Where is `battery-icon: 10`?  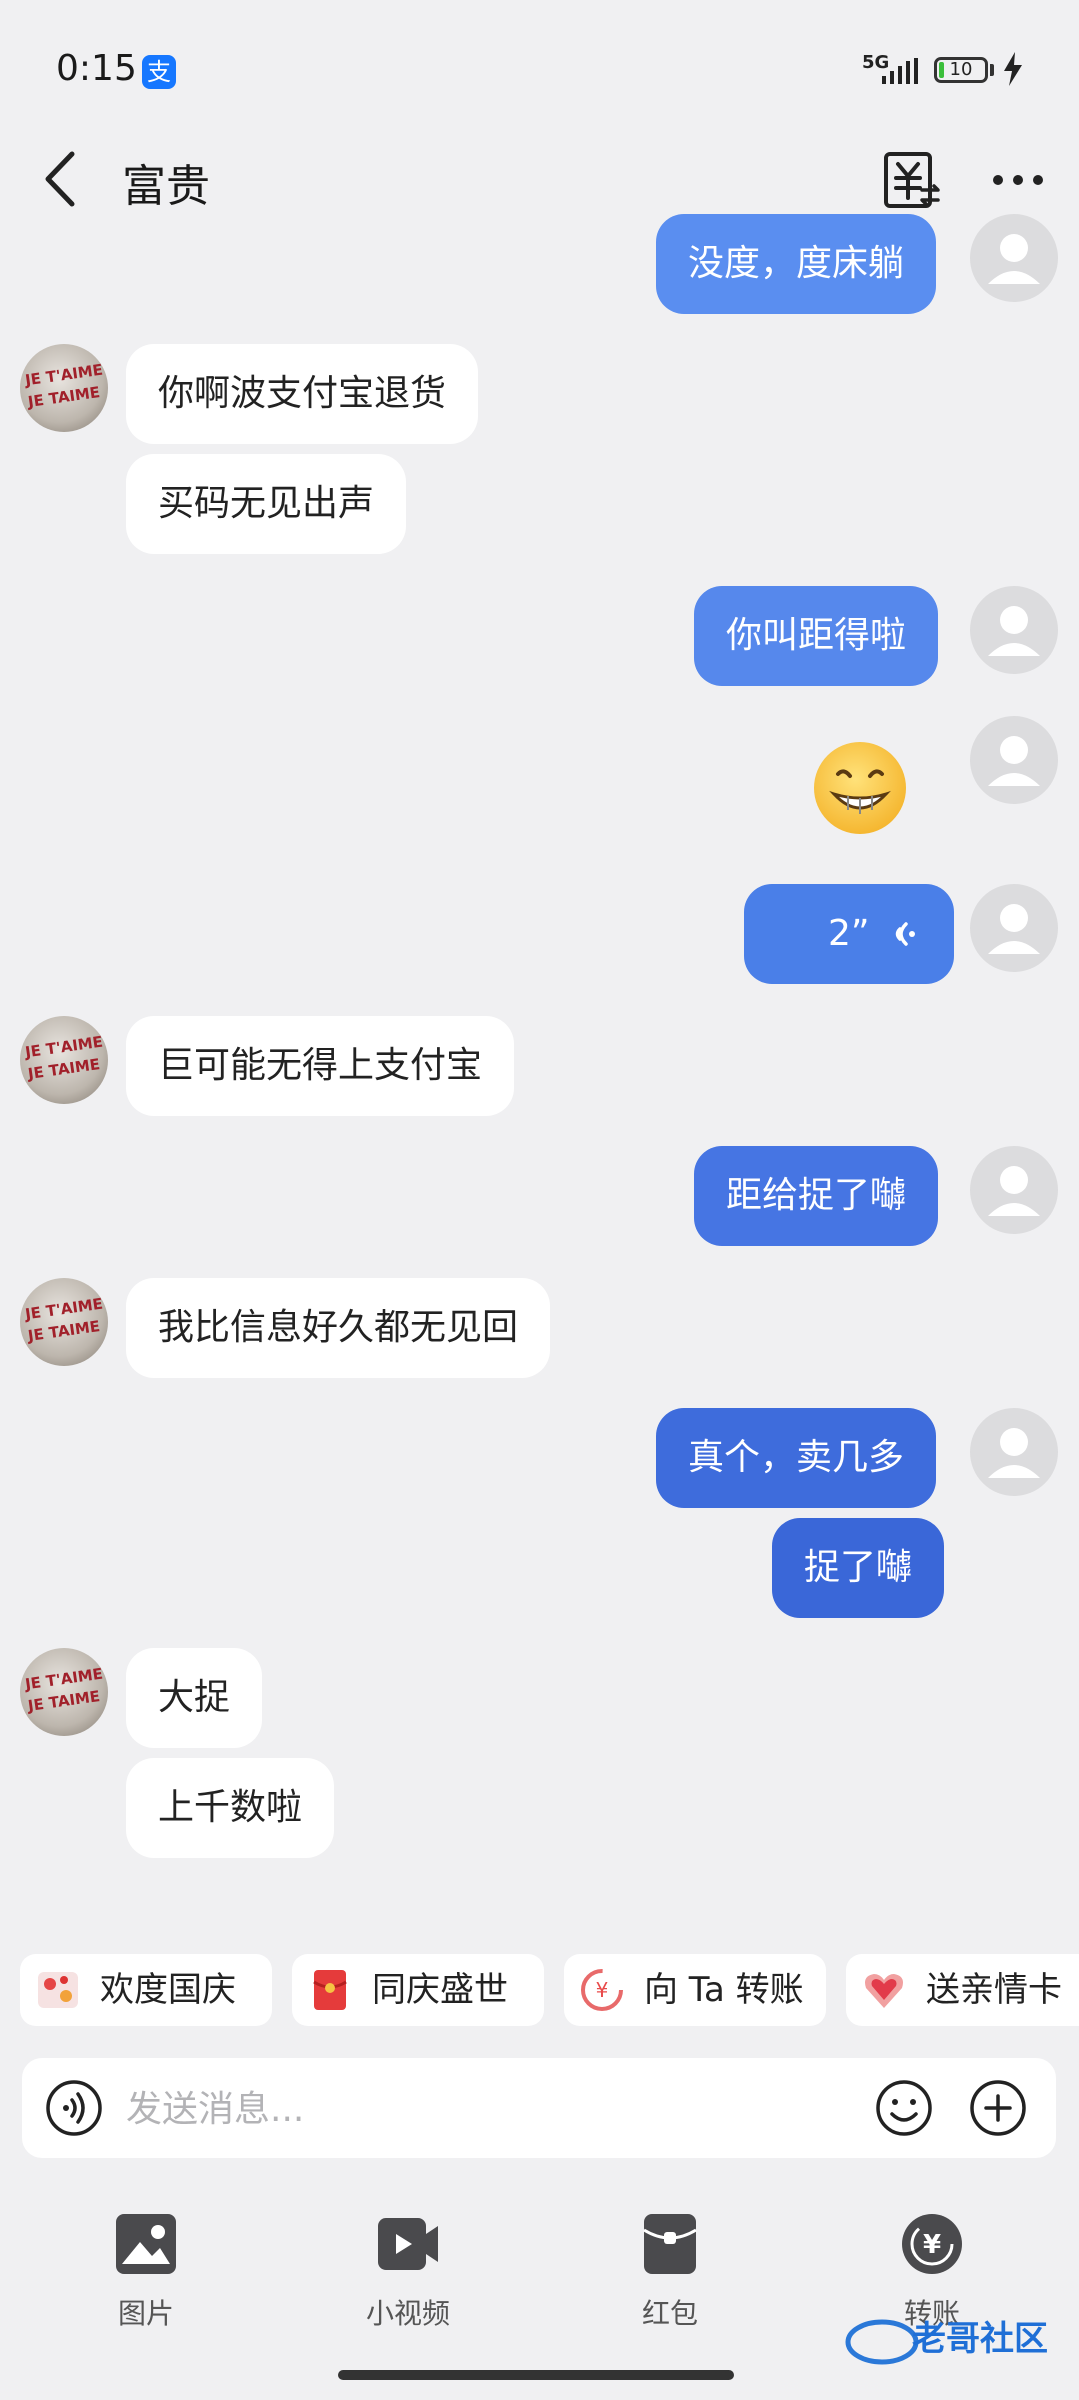 battery-icon: 10 is located at coordinates (961, 70).